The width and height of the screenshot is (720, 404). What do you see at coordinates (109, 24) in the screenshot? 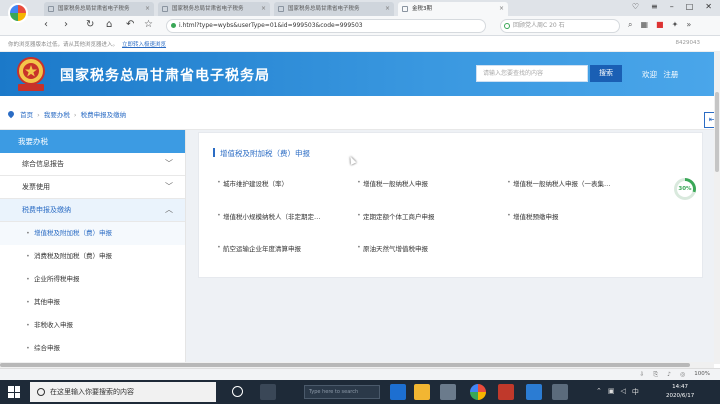
I see `home-icon: ⌂` at bounding box center [109, 24].